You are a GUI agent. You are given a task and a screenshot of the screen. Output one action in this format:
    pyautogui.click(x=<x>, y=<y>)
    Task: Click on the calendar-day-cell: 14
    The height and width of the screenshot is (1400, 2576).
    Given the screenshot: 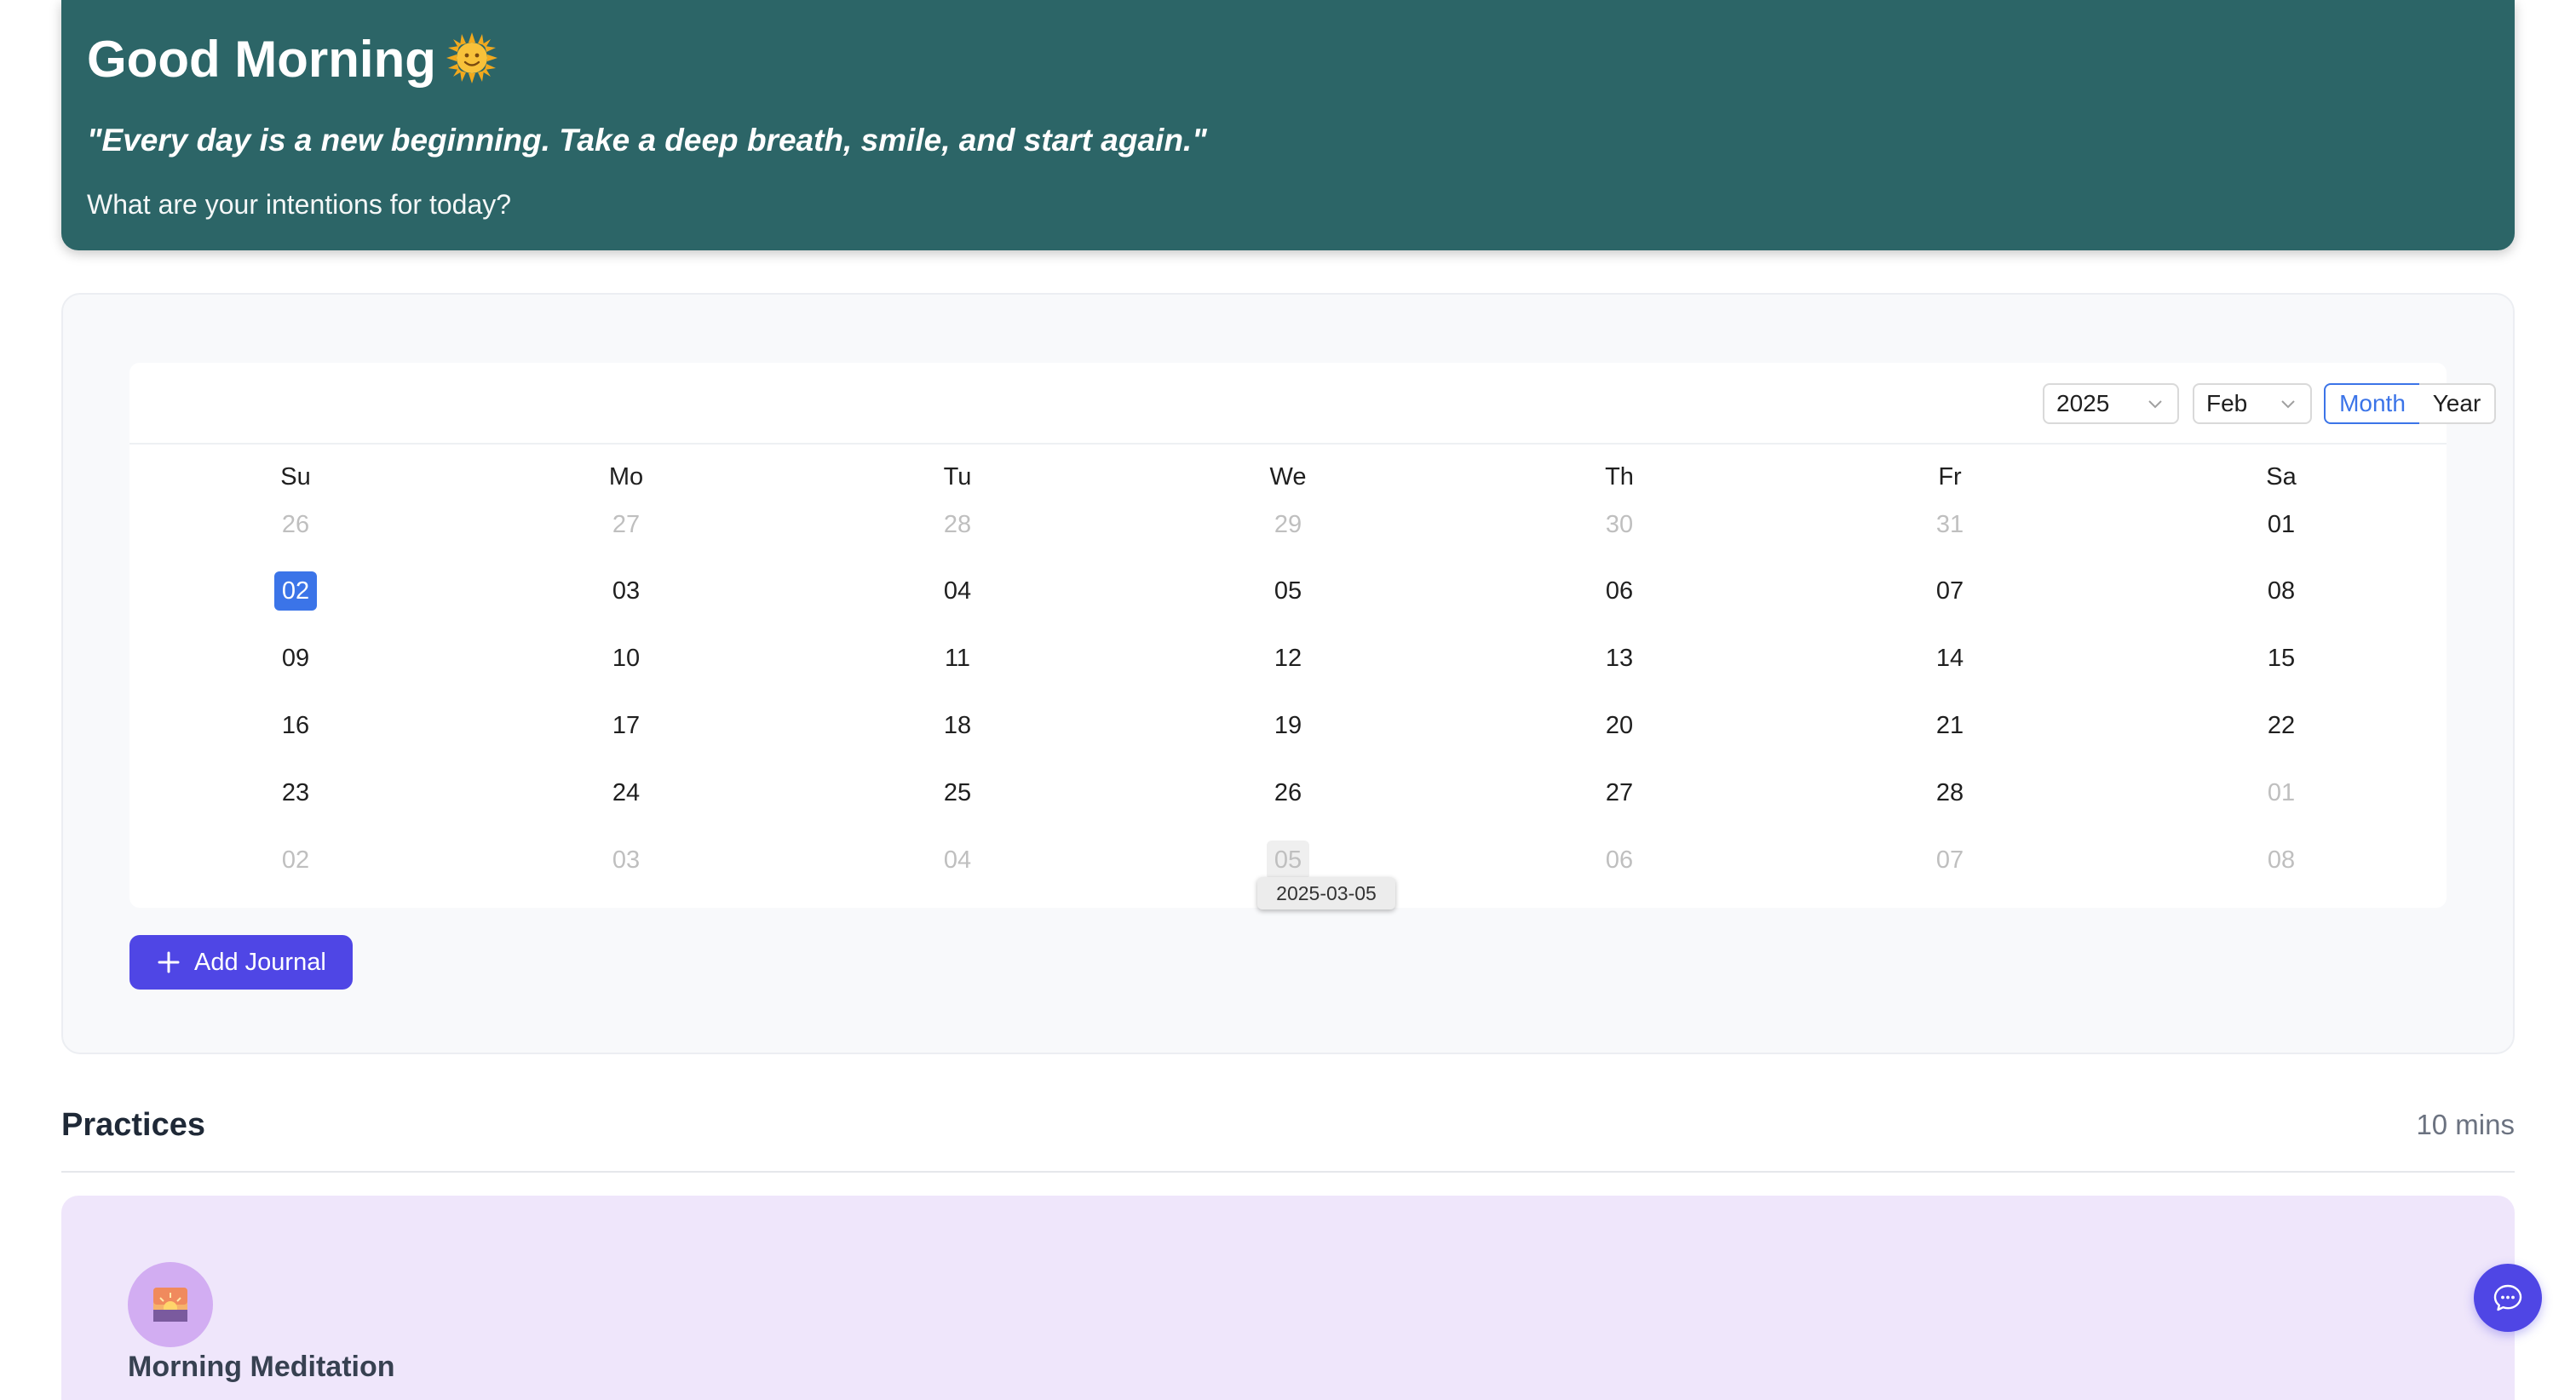 What is the action you would take?
    pyautogui.click(x=1950, y=659)
    